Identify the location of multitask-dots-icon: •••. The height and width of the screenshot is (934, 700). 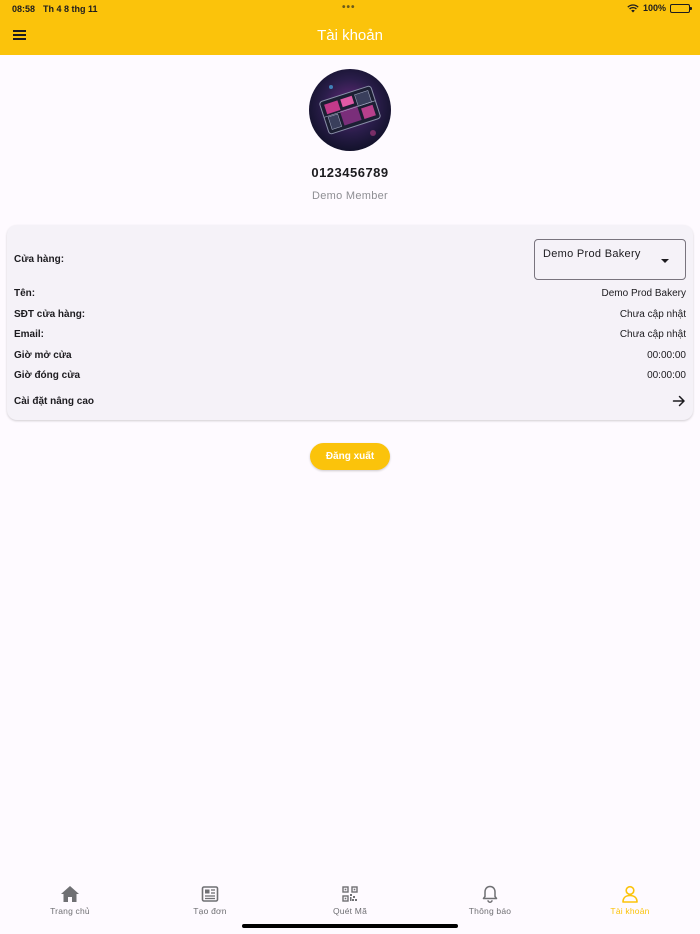
(349, 7).